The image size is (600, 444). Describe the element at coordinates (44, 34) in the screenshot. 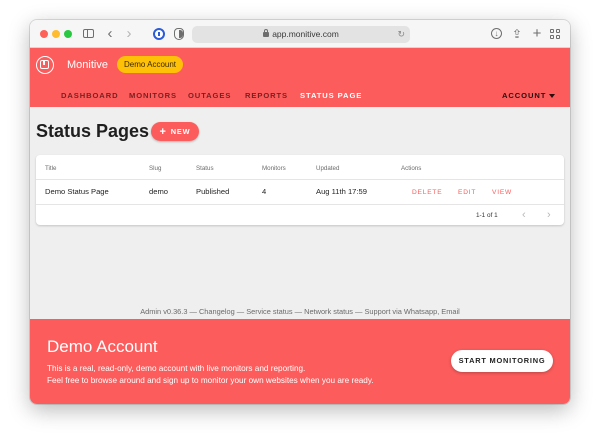

I see `close-window-button` at that location.